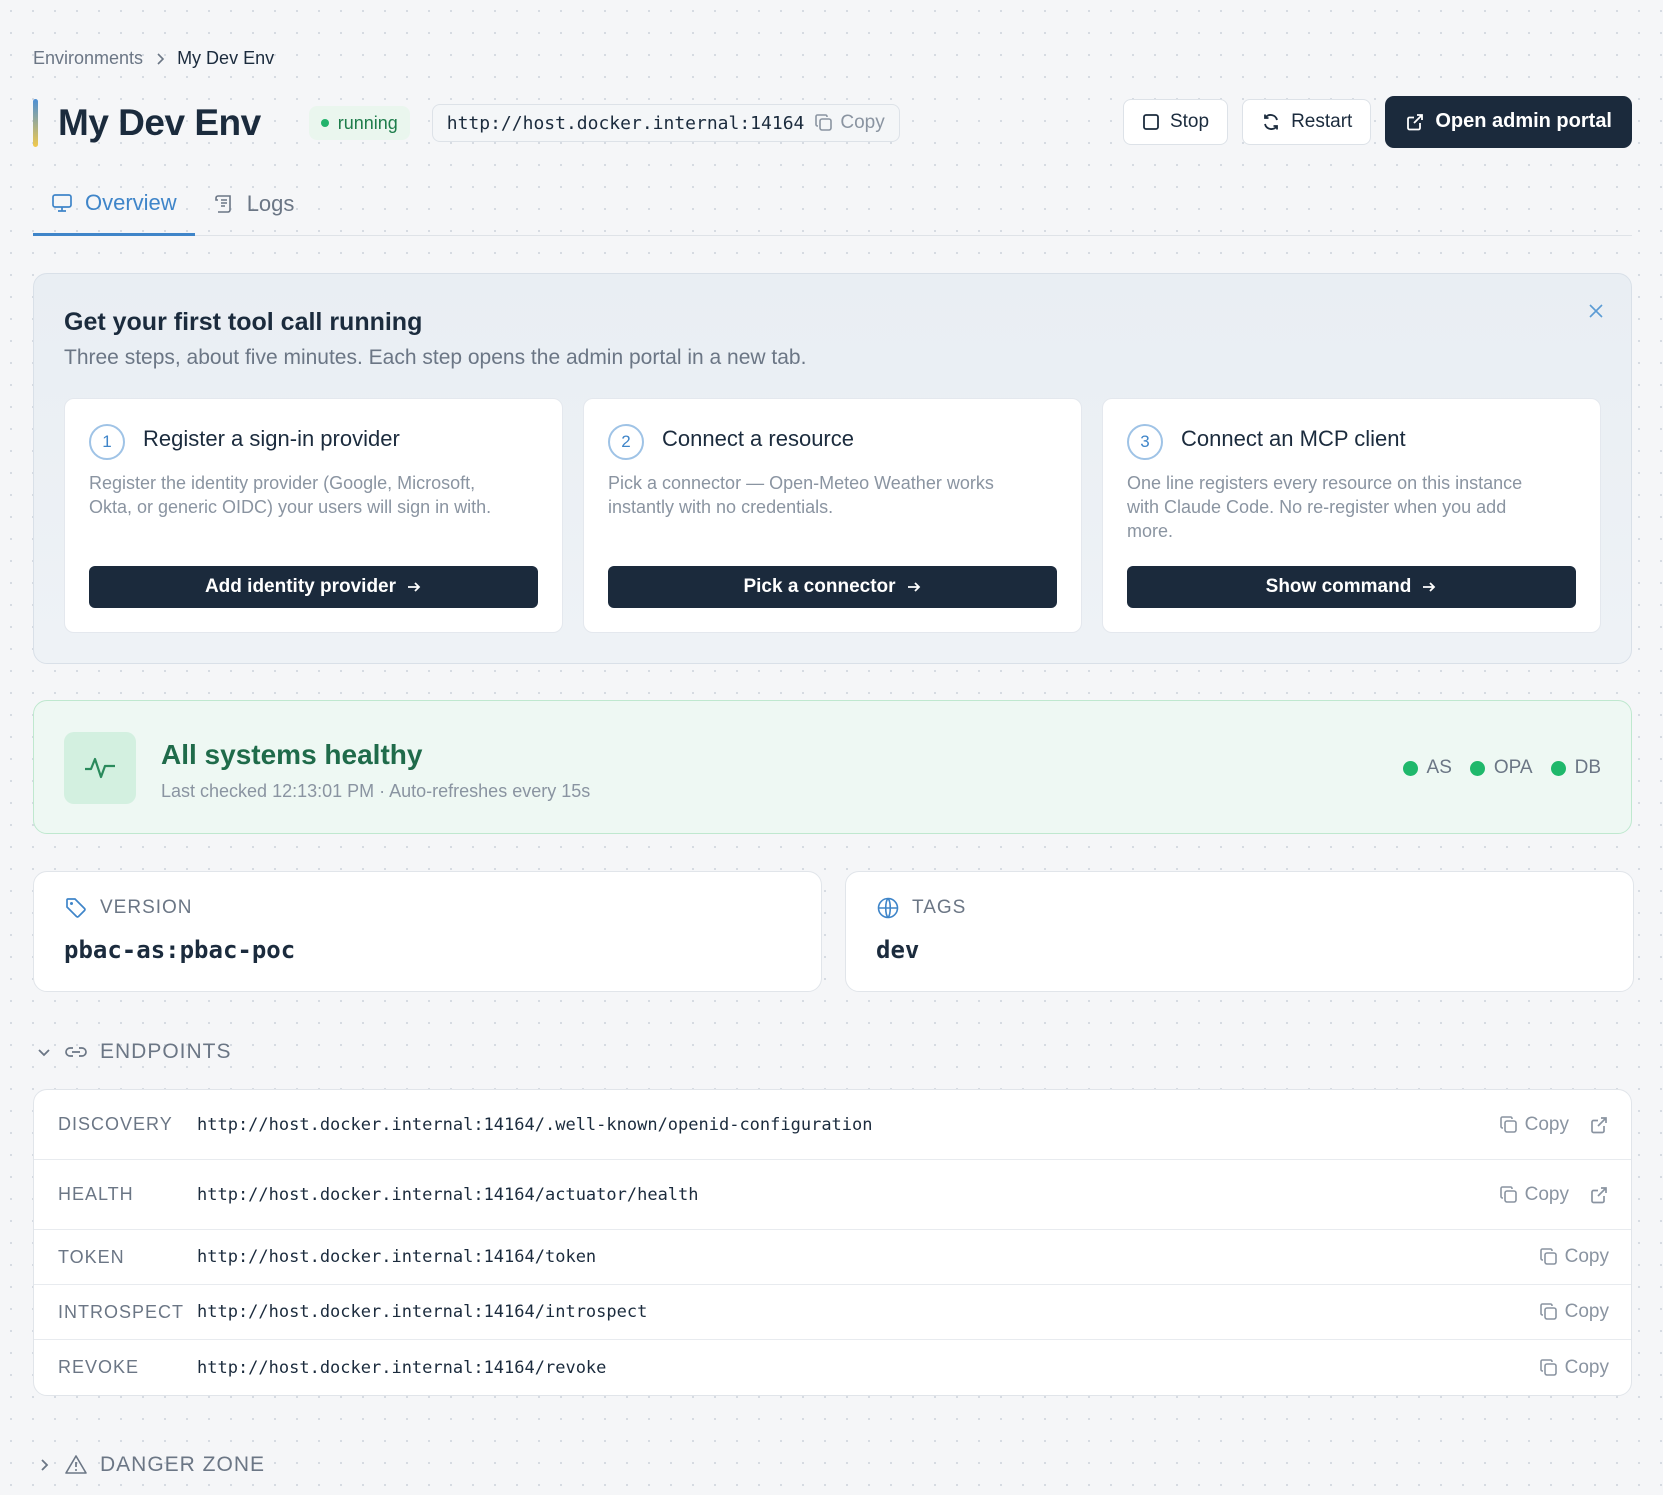 Image resolution: width=1663 pixels, height=1495 pixels. Describe the element at coordinates (224, 204) in the screenshot. I see `scroll-icon` at that location.